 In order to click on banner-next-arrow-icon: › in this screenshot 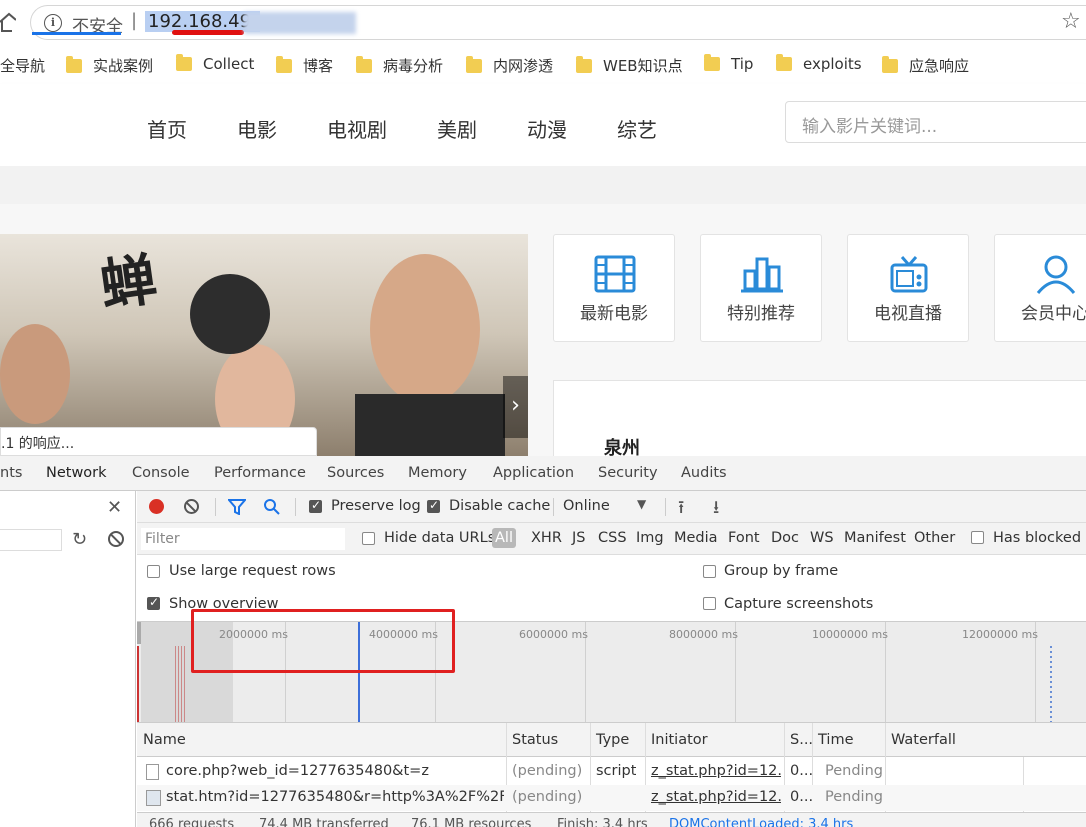, I will do `click(515, 407)`.